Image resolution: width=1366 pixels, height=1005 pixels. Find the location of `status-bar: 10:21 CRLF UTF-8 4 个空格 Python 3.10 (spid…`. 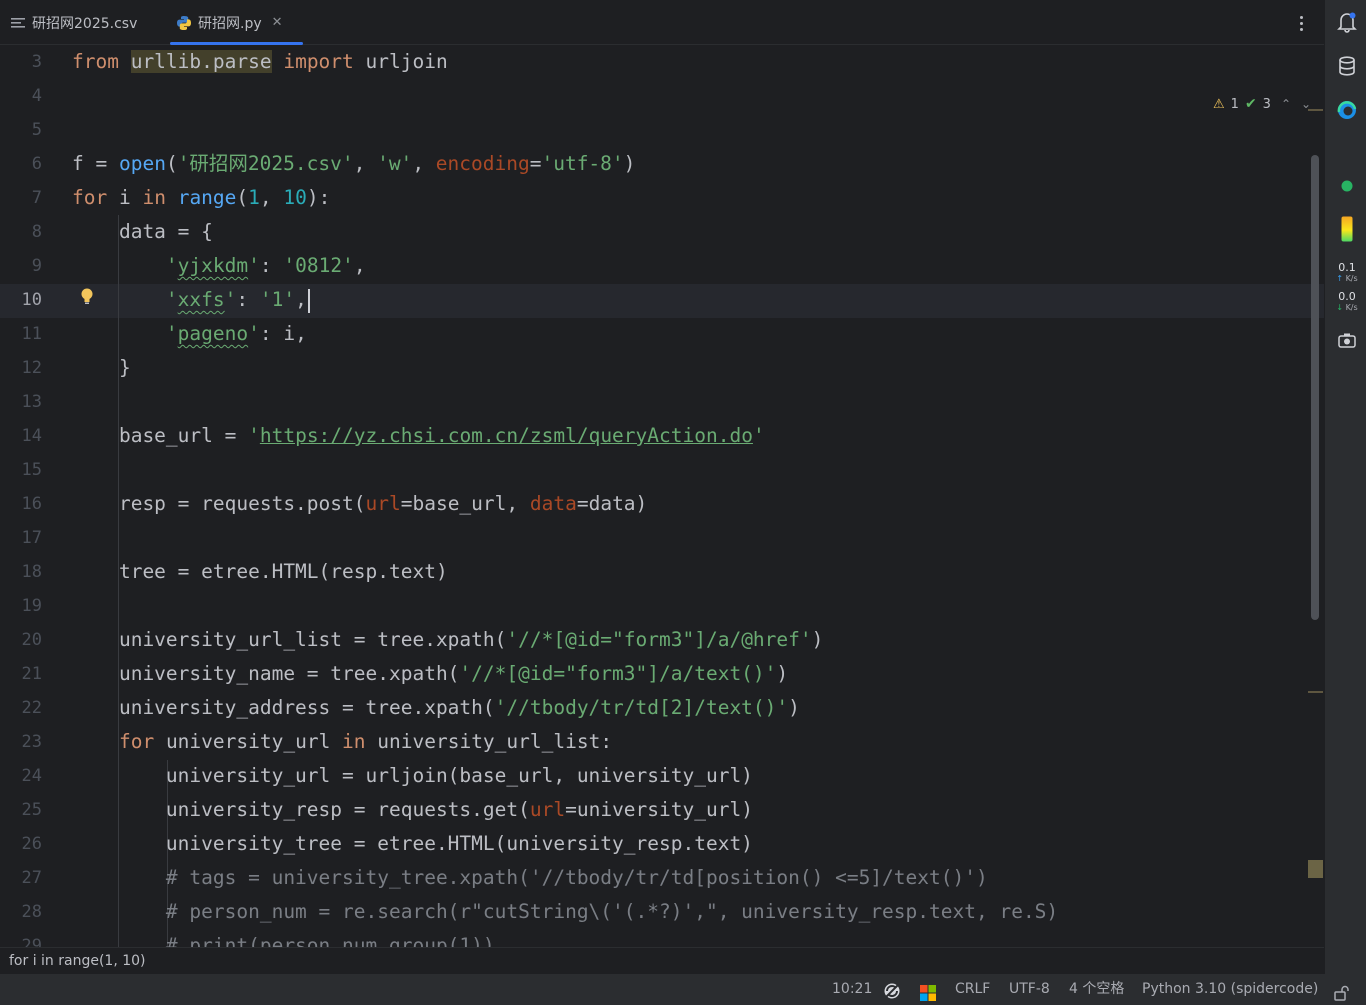

status-bar: 10:21 CRLF UTF-8 4 个空格 Python 3.10 (spid… is located at coordinates (683, 989).